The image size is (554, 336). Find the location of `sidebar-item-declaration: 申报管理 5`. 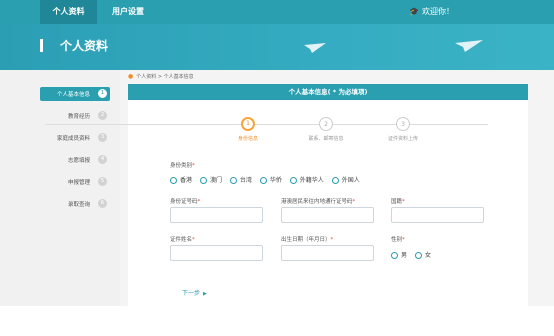

sidebar-item-declaration: 申报管理 5 is located at coordinates (75, 182).